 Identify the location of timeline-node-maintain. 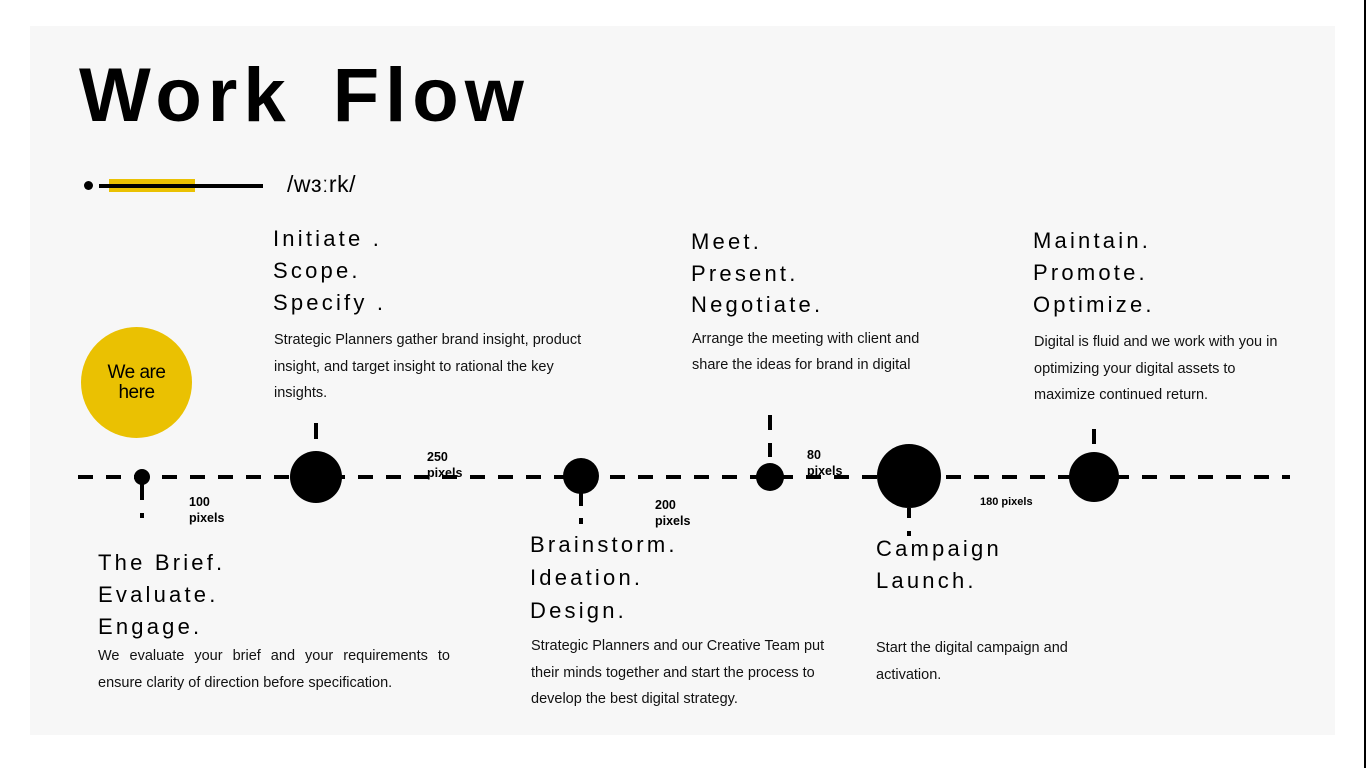
(1094, 465).